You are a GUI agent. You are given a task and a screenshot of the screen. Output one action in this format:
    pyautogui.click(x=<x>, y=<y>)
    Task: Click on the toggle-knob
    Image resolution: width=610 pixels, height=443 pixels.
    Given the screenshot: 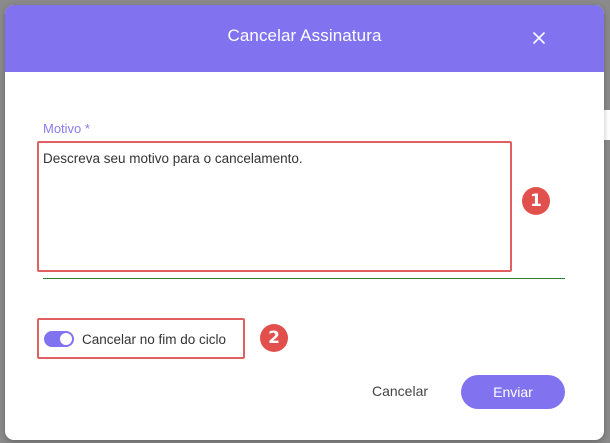 What is the action you would take?
    pyautogui.click(x=66, y=339)
    